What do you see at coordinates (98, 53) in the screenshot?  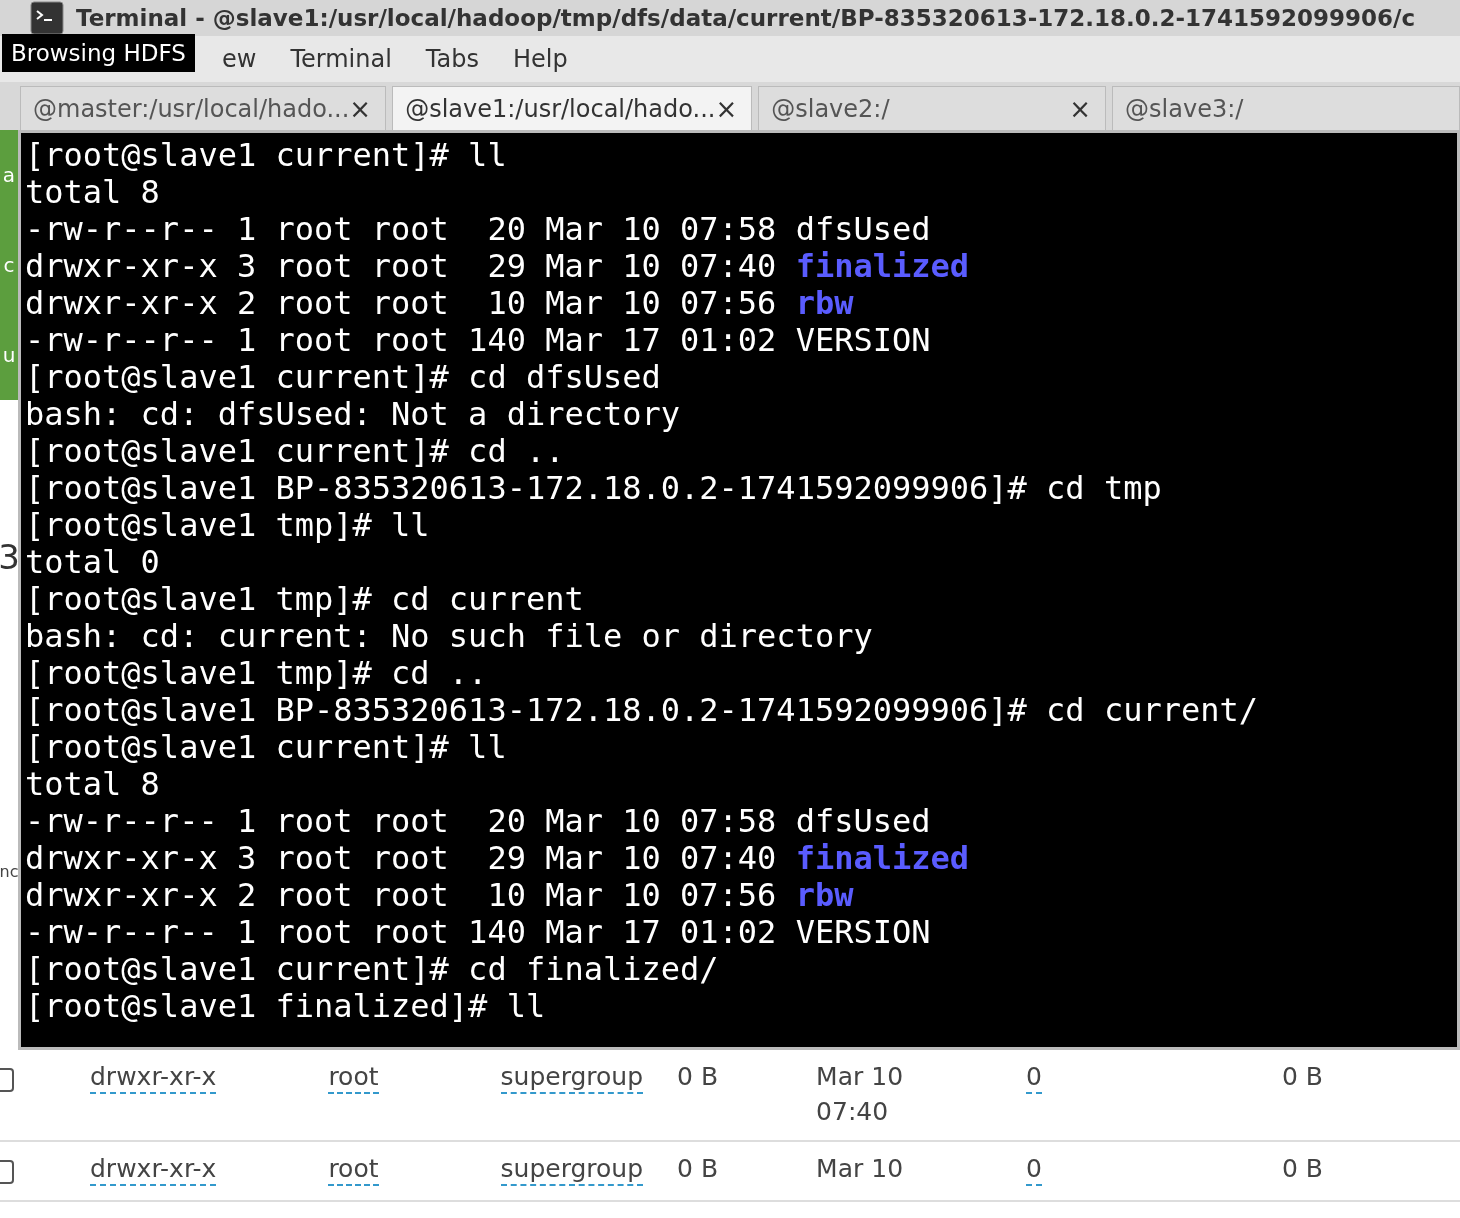 I see `tooltip: Browsing HDFS` at bounding box center [98, 53].